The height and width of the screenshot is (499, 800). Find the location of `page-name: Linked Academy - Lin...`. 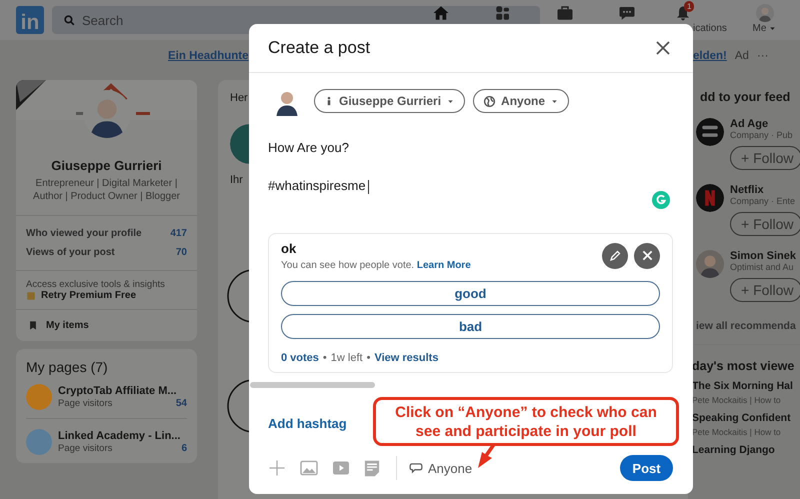

page-name: Linked Academy - Lin... is located at coordinates (122, 436).